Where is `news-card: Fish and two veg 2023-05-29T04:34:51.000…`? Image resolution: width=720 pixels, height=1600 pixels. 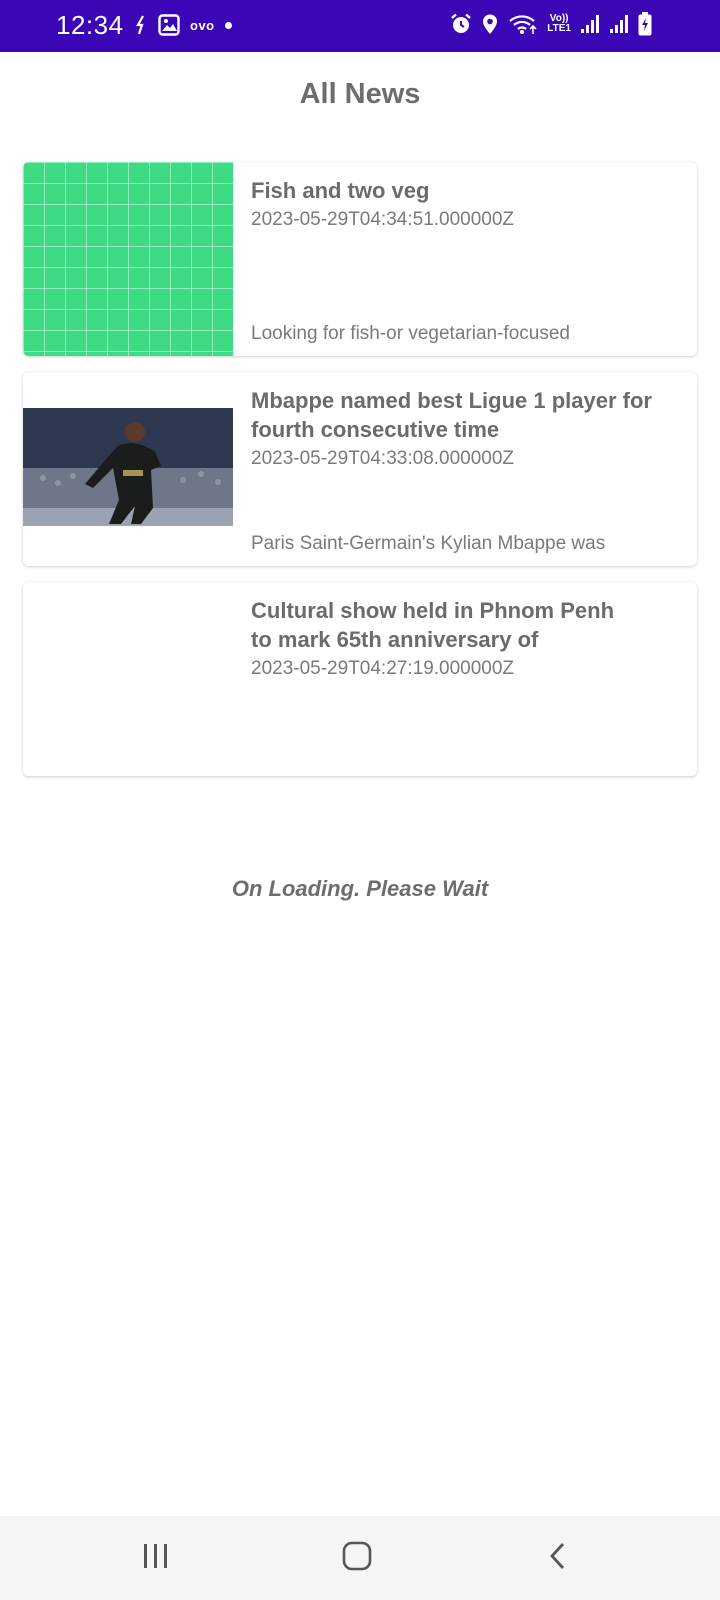
news-card: Fish and two veg 2023-05-29T04:34:51.000… is located at coordinates (360, 259).